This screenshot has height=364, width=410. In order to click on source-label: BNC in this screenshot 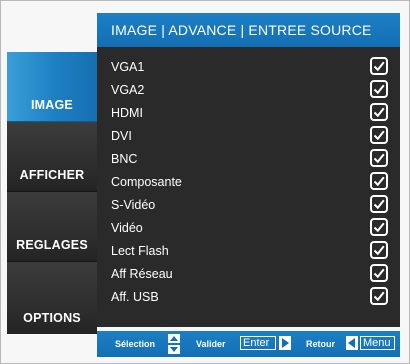, I will do `click(124, 159)`.